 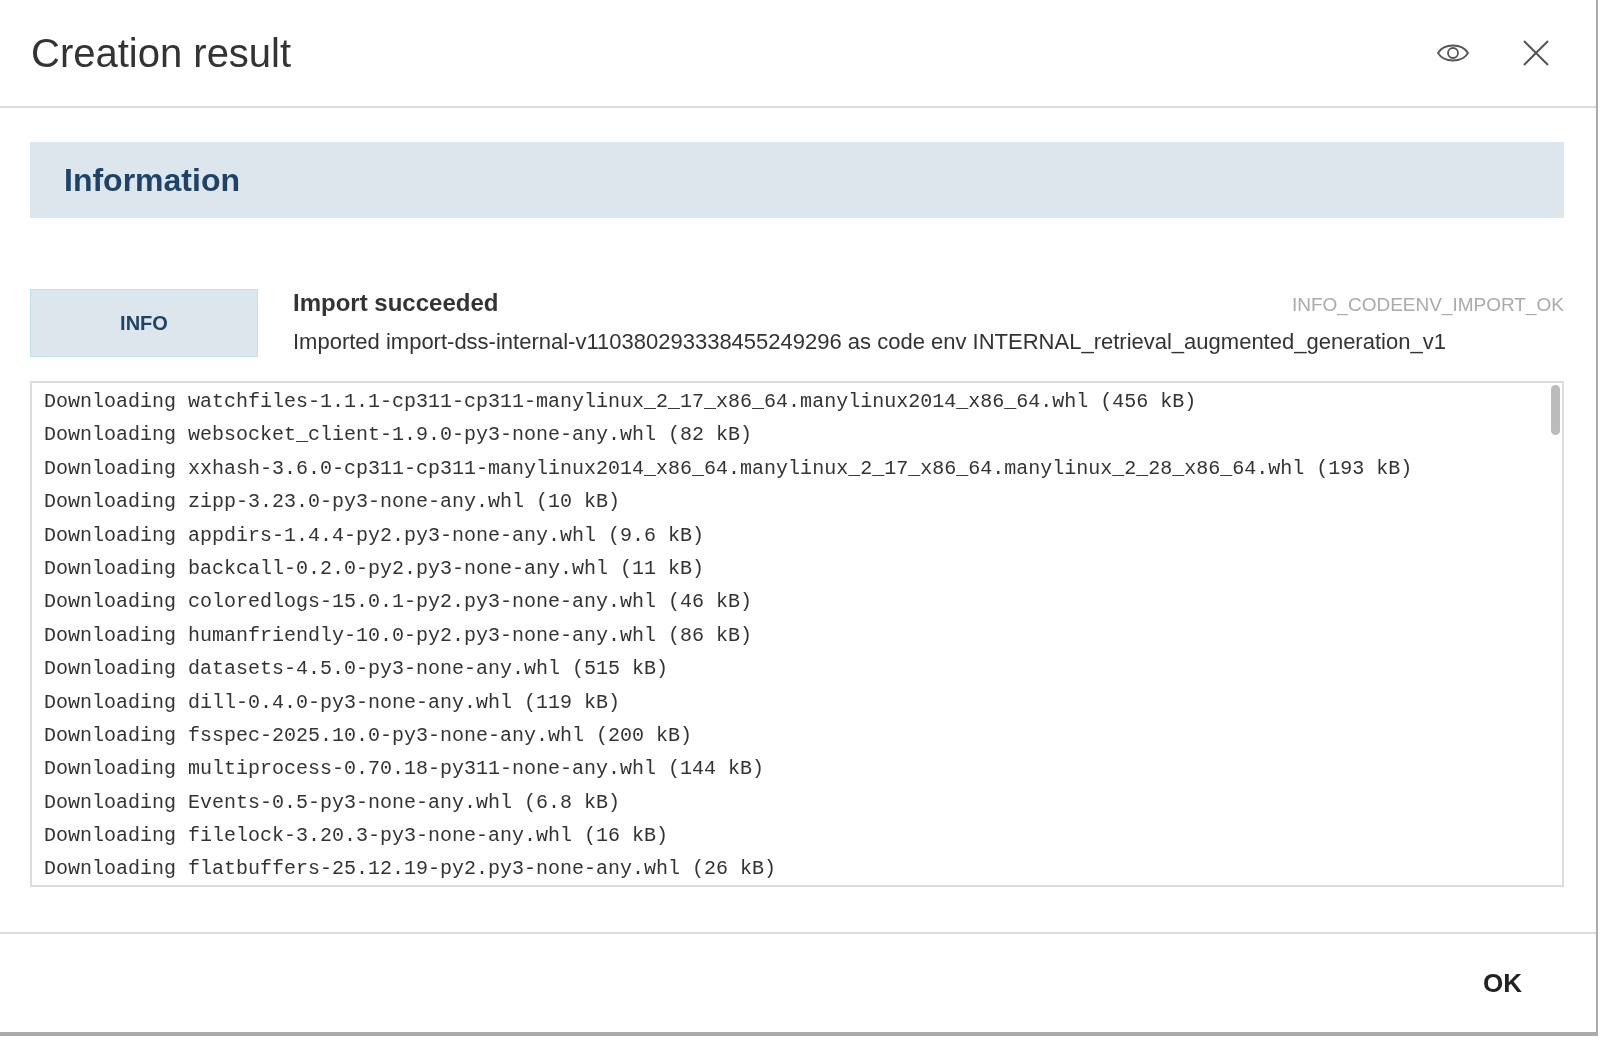 I want to click on log-line: Downloading watchfiles-1.1.1-cp311-cp311-manylinux_2_17_x86_64.manylinux2014_x86_64.whl (456 kB), so click(x=621, y=402).